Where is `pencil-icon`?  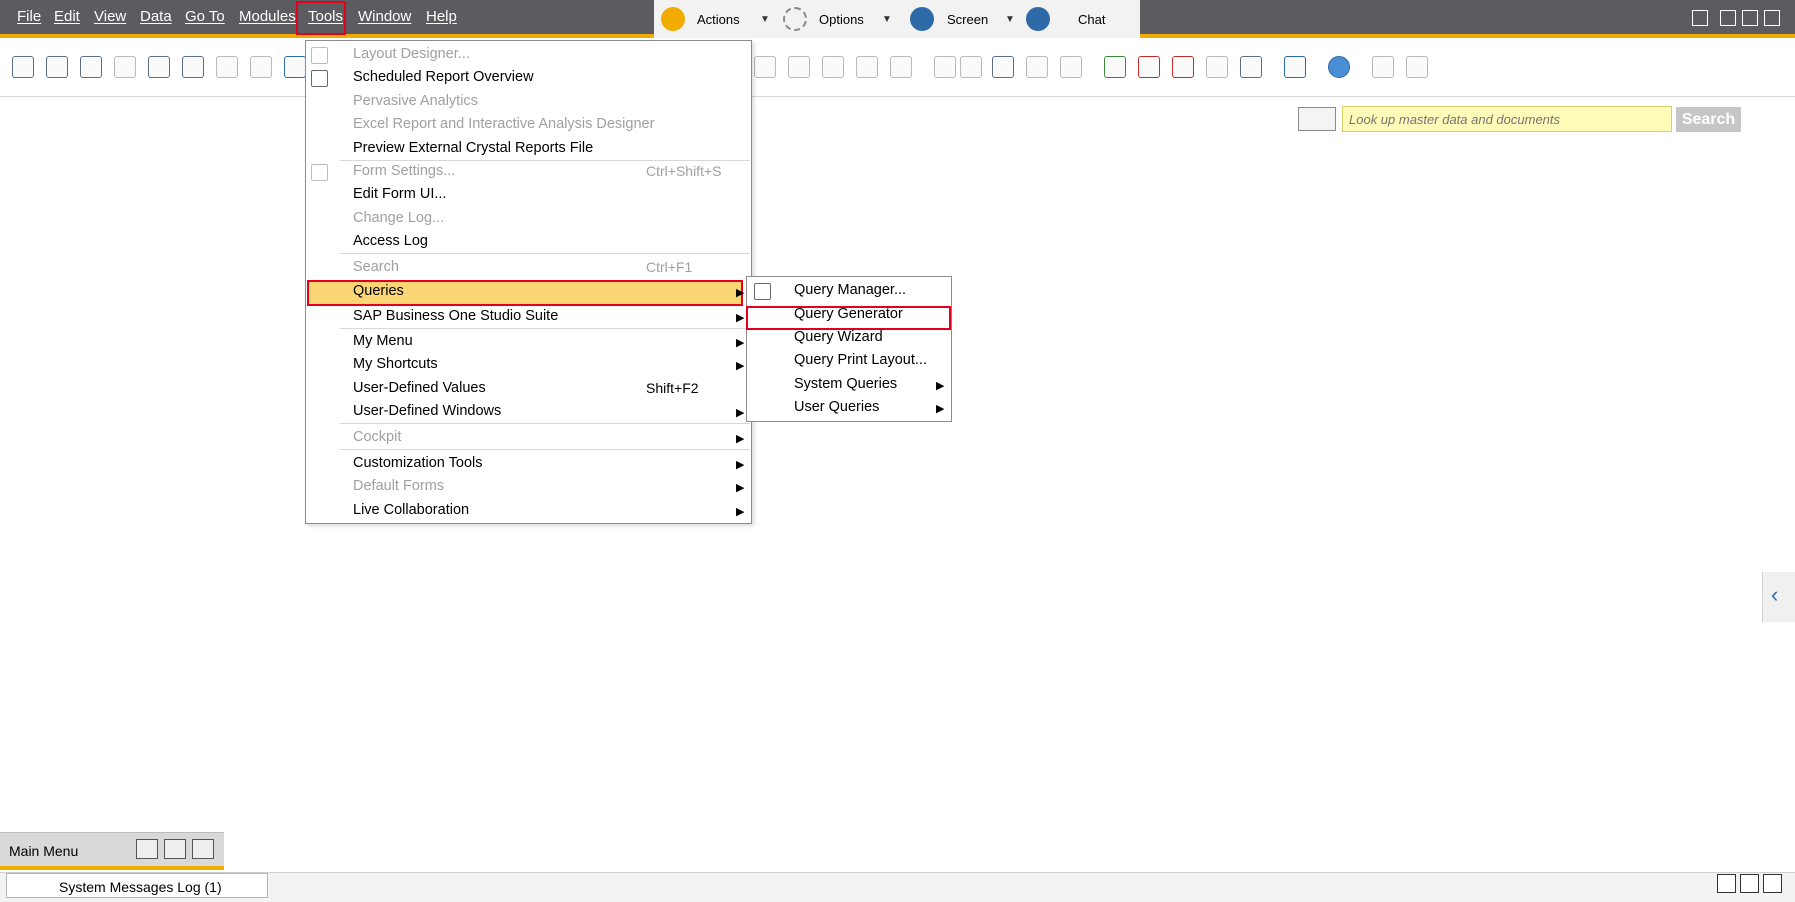
pencil-icon is located at coordinates (945, 67).